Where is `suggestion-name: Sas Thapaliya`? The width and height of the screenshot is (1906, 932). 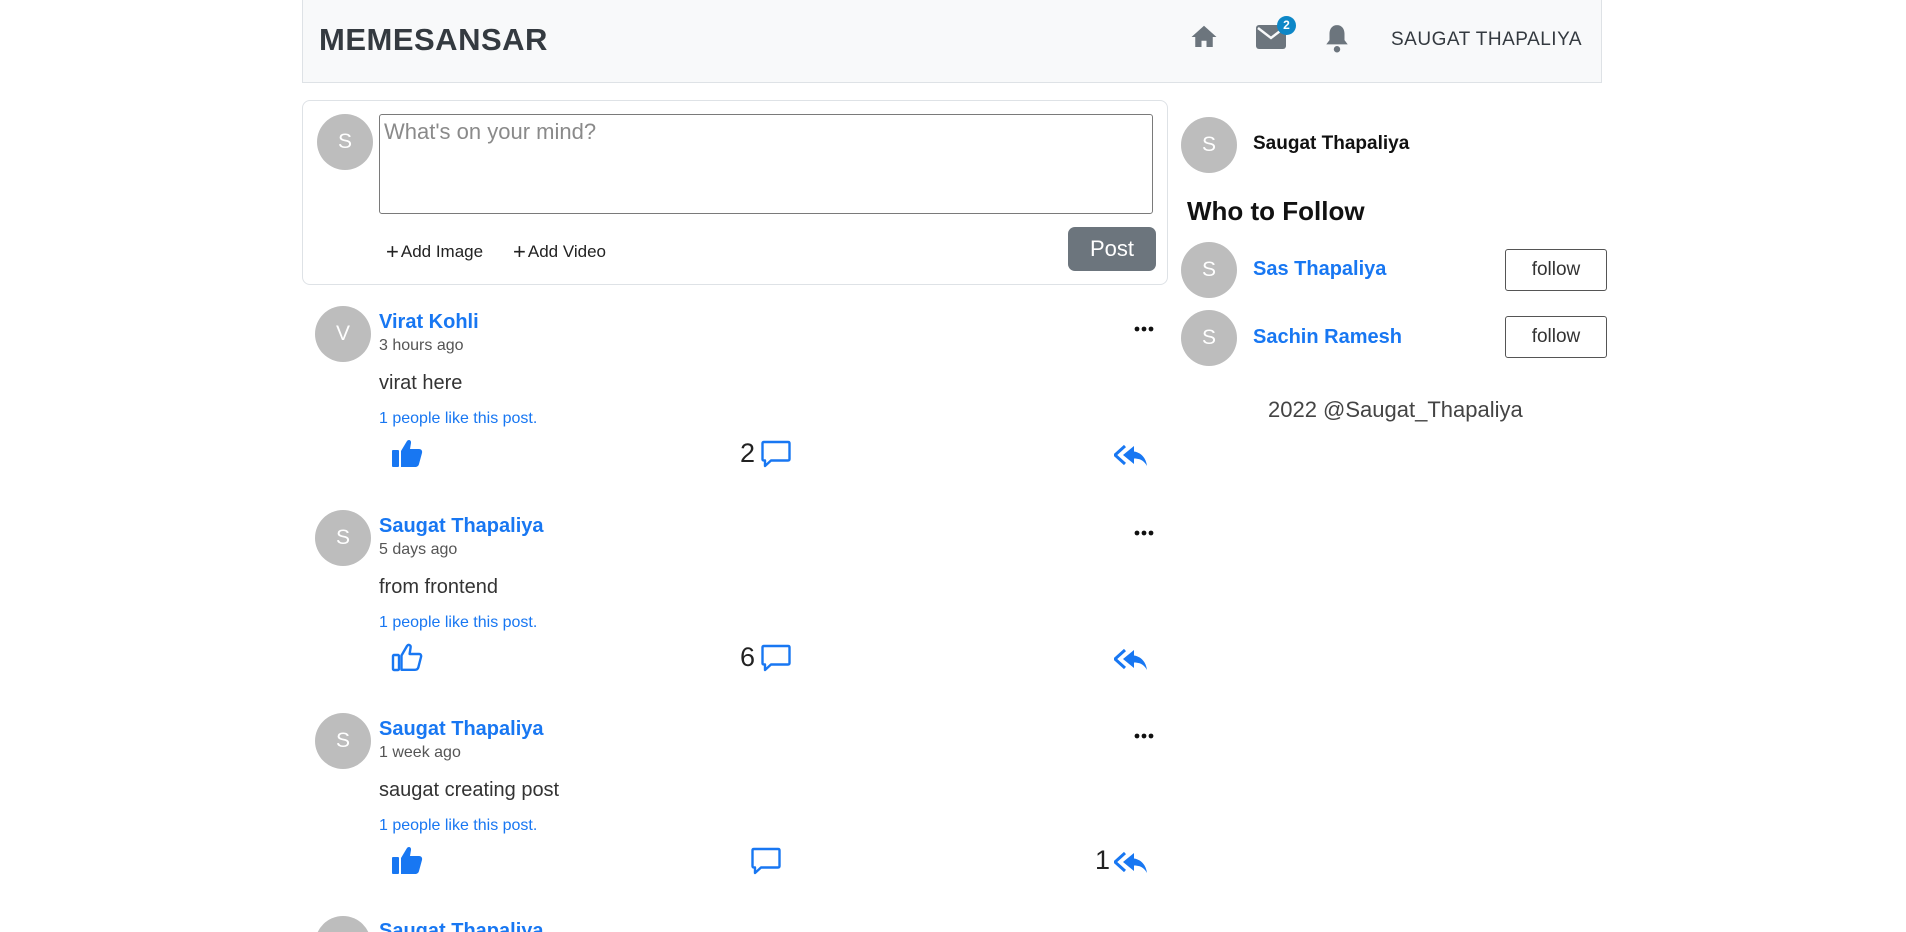
suggestion-name: Sas Thapaliya is located at coordinates (1319, 269).